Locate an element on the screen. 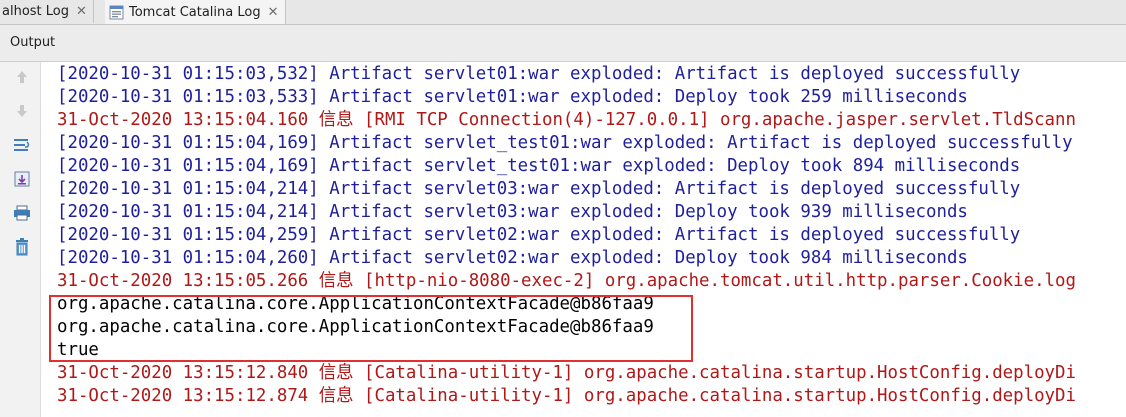  tab-label: alhost Log is located at coordinates (35, 11).